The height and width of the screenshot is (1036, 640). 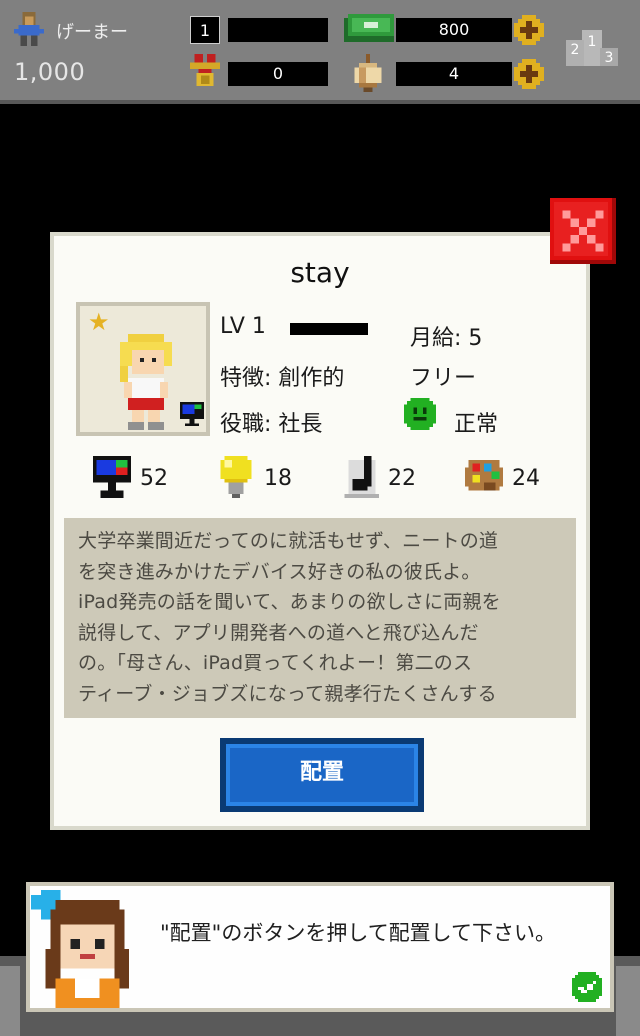 What do you see at coordinates (205, 70) in the screenshot?
I see `medal-icon` at bounding box center [205, 70].